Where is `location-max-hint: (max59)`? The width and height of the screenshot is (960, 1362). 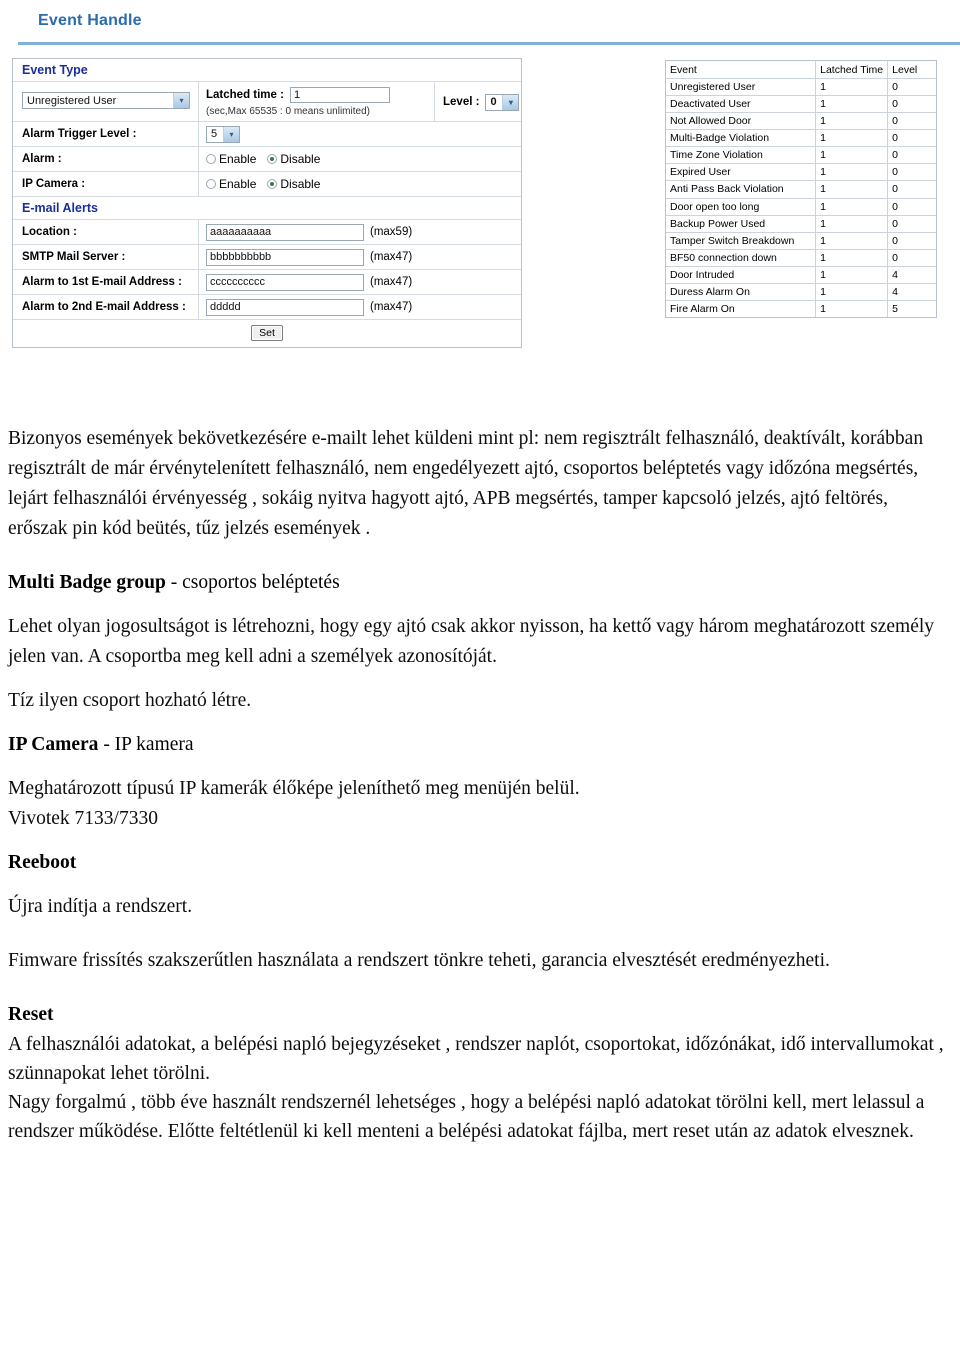
location-max-hint: (max59) is located at coordinates (391, 232).